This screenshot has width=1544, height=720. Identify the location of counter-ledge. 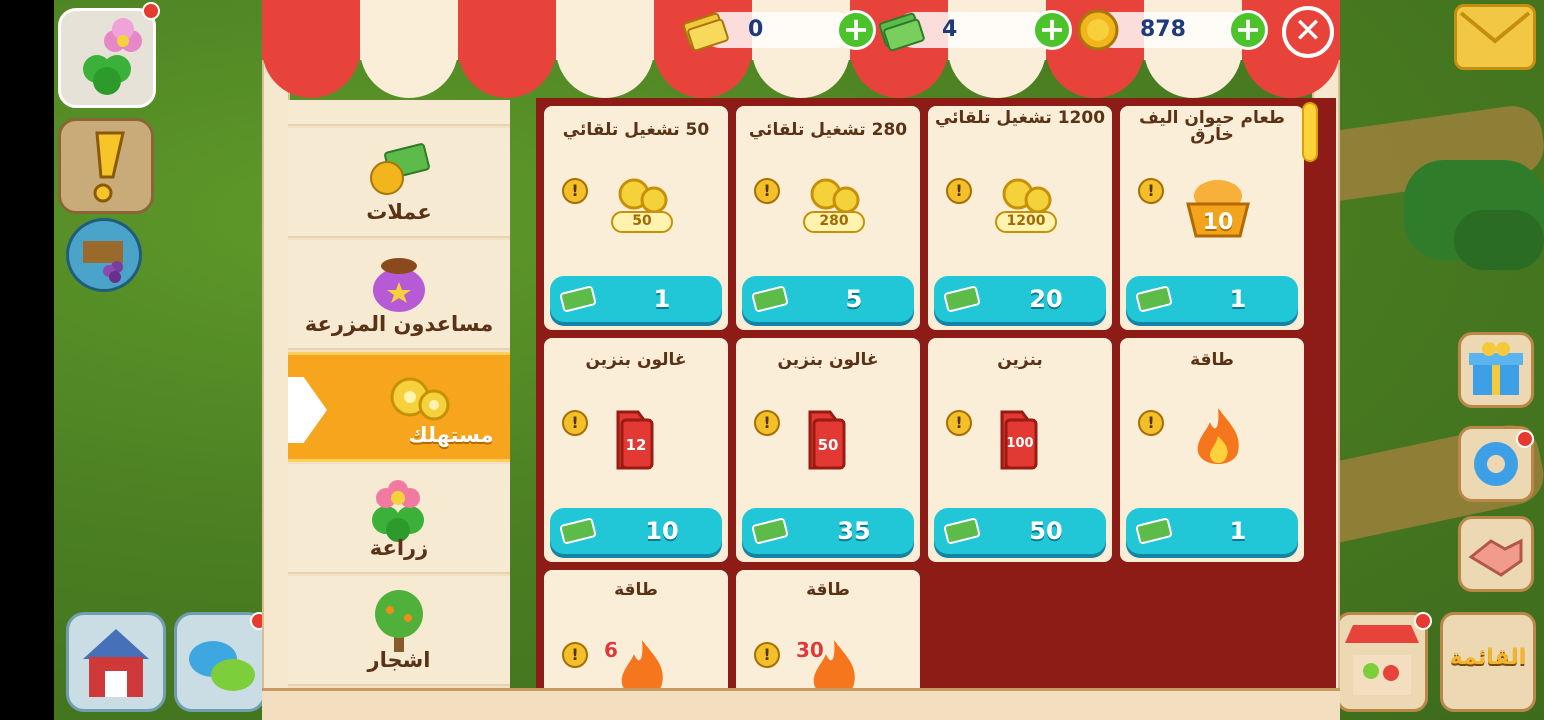
(801, 704).